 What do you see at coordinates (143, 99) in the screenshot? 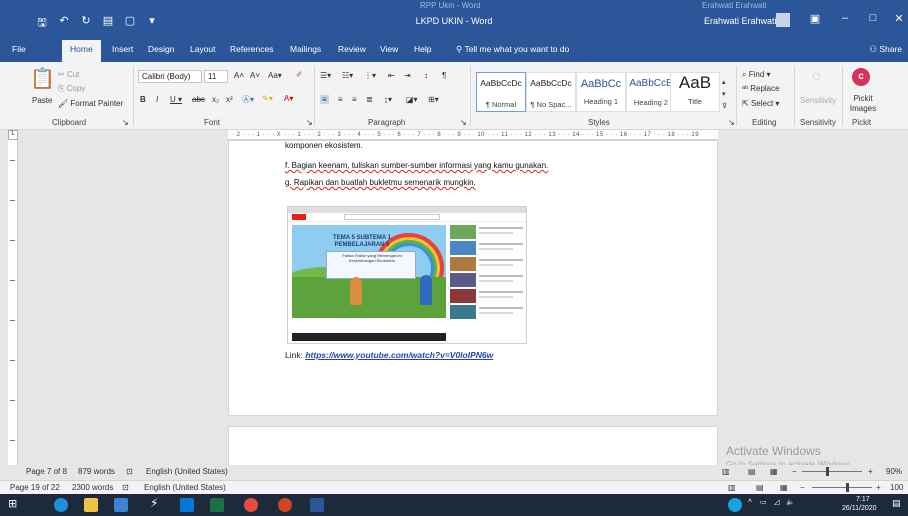
I see `bold-icon: B` at bounding box center [143, 99].